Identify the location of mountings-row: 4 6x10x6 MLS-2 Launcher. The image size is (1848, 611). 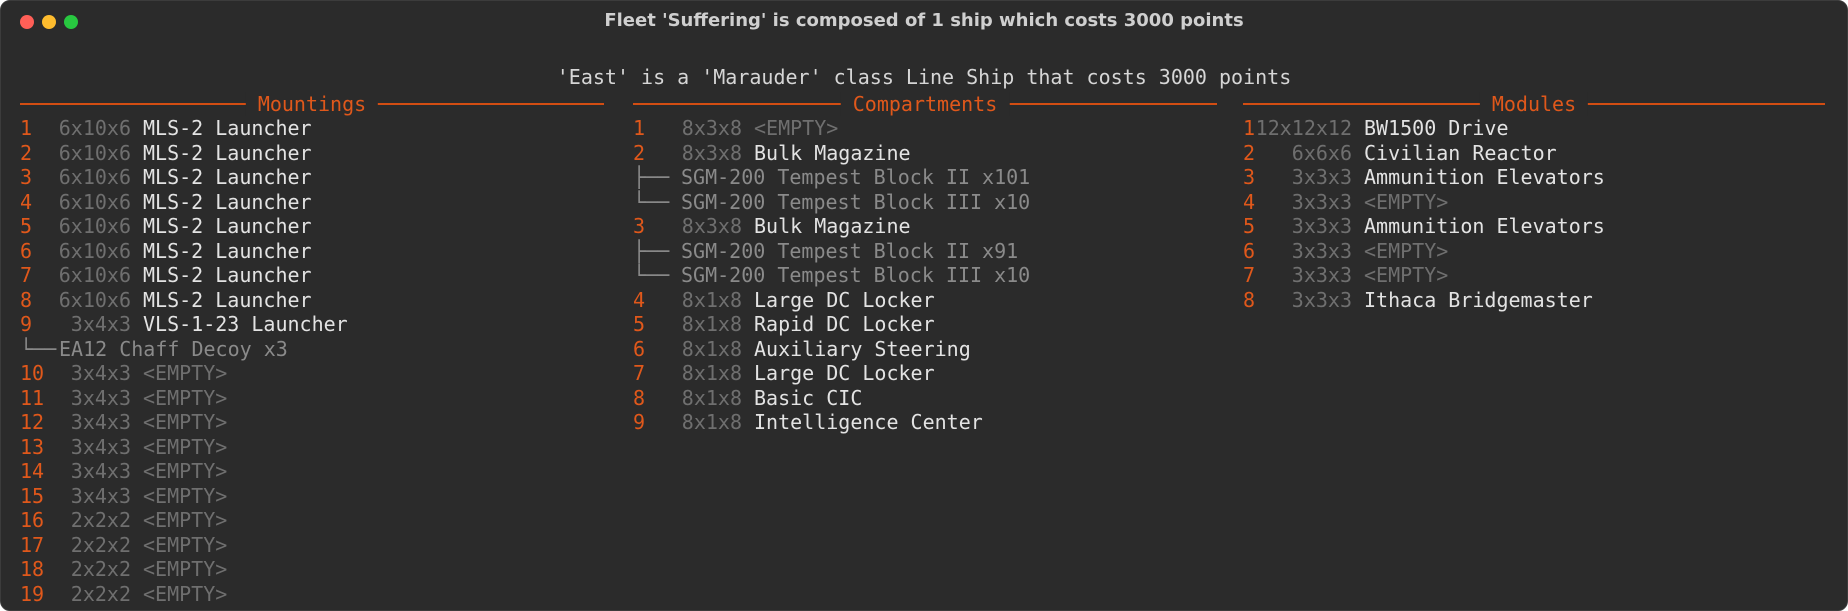
(312, 202).